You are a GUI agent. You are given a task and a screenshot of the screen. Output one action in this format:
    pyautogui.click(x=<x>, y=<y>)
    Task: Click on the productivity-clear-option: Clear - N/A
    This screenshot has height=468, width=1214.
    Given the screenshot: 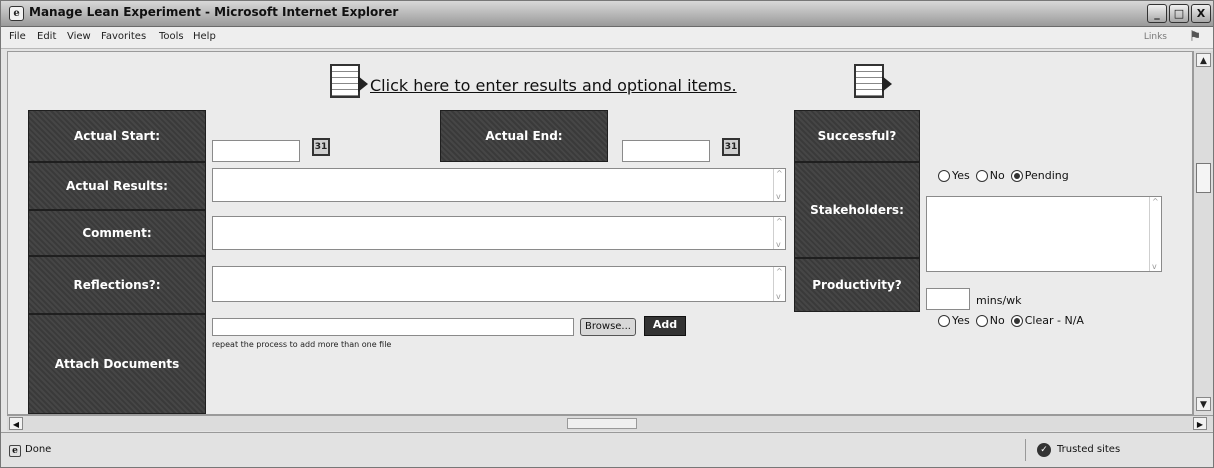 What is the action you would take?
    pyautogui.click(x=1047, y=320)
    